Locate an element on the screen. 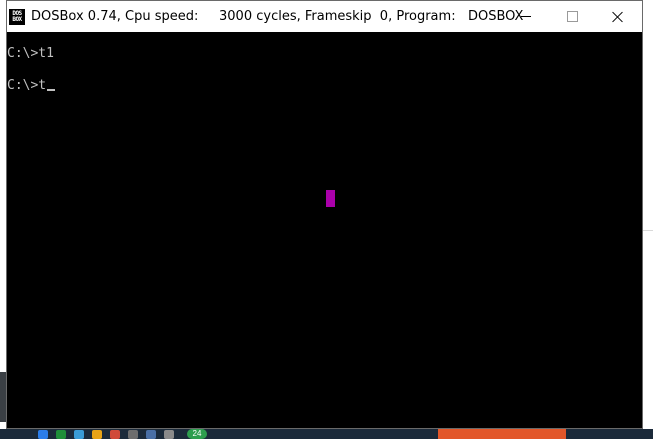 The image size is (653, 439). background-window-right is located at coordinates (648, 219).